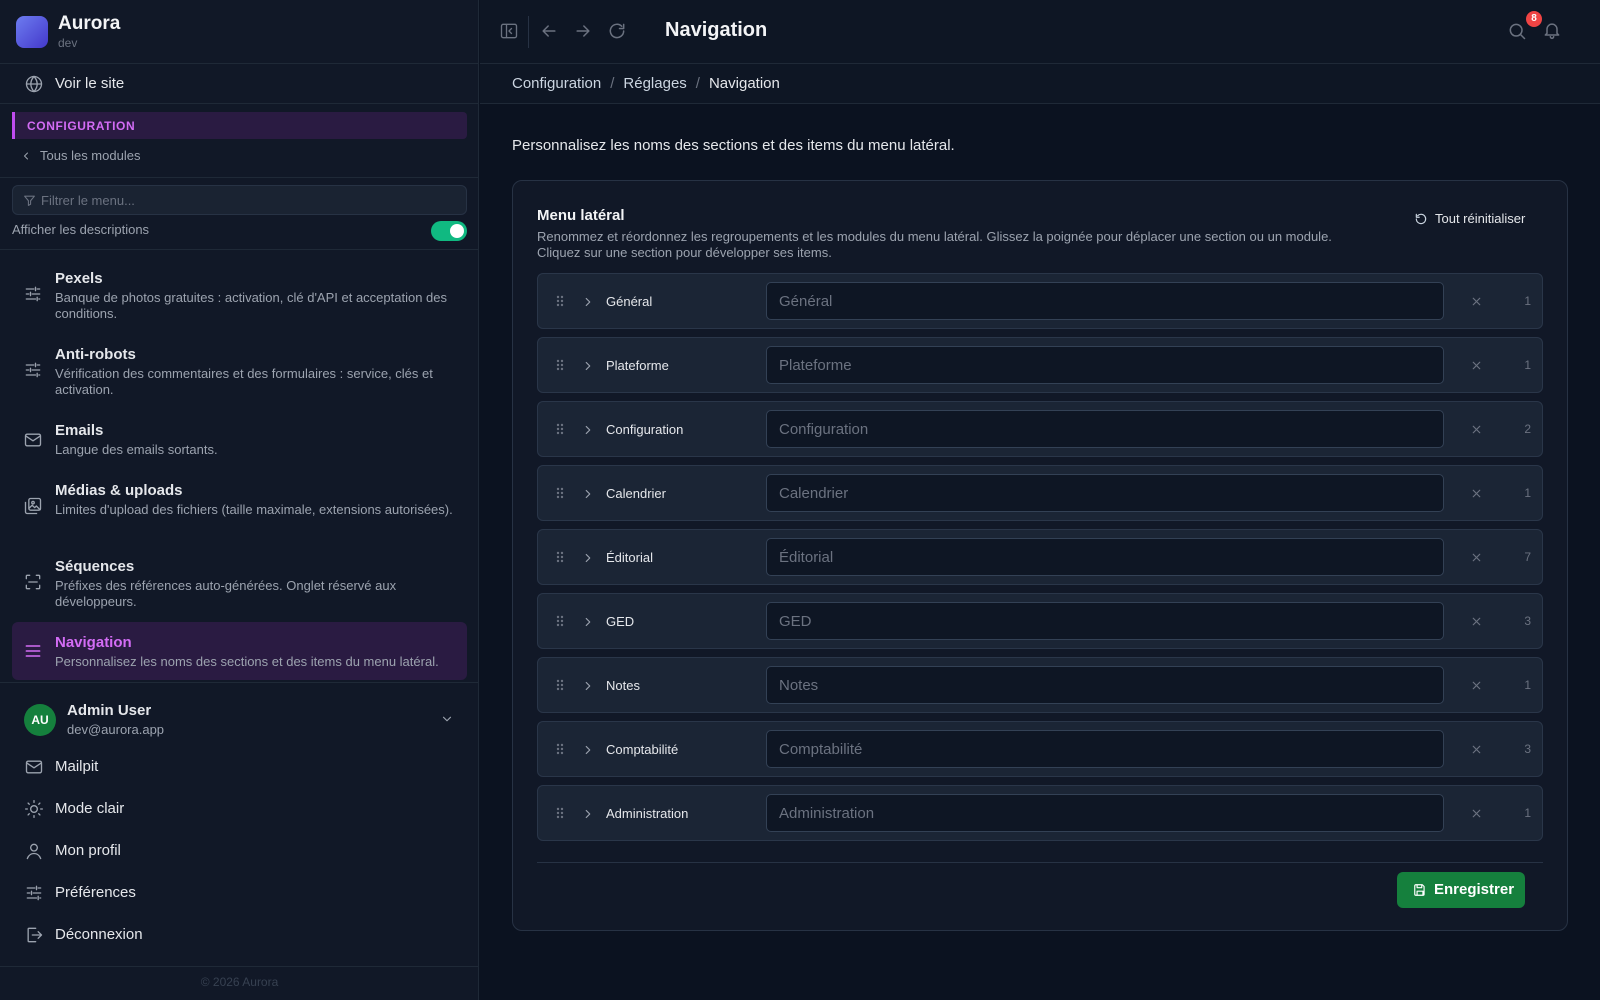 This screenshot has height=1000, width=1600. Describe the element at coordinates (647, 813) in the screenshot. I see `section-name: Administration` at that location.